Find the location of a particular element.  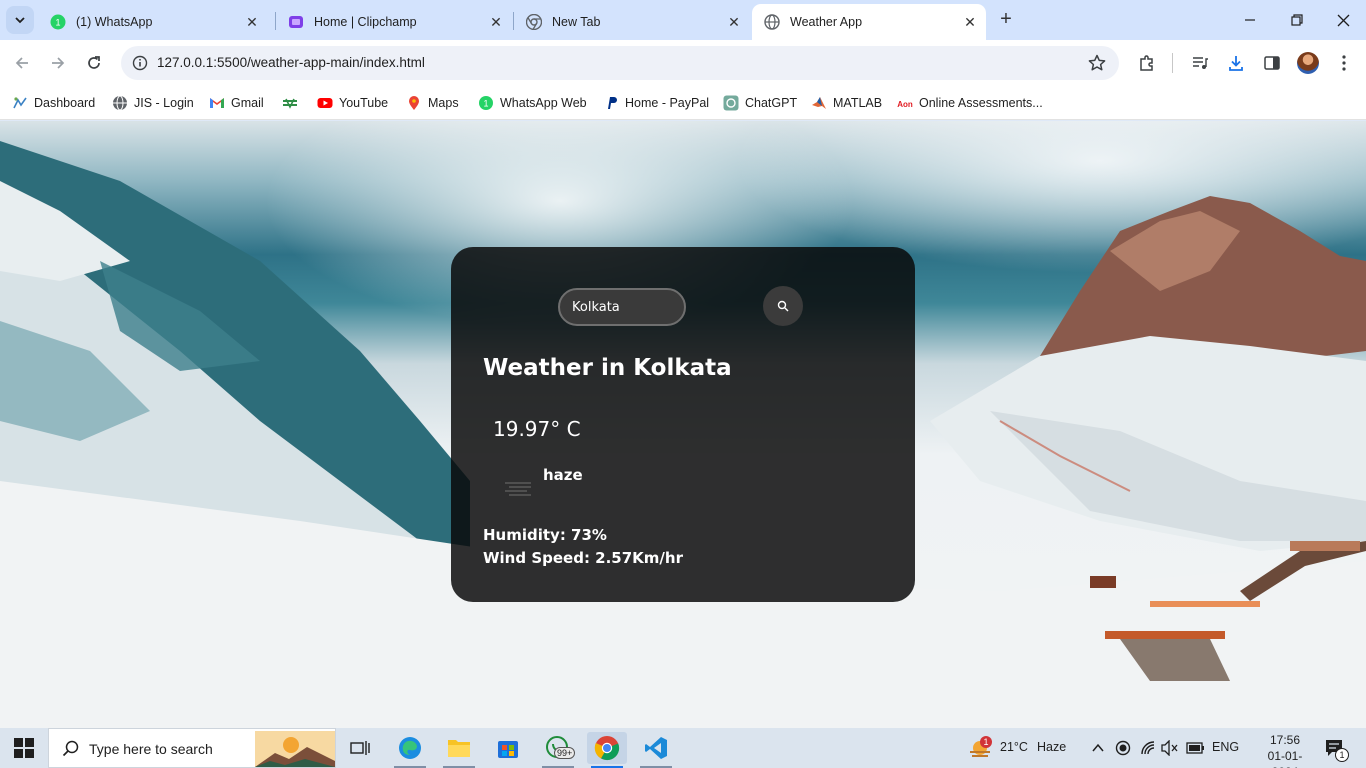

taskbar-store is located at coordinates (508, 748).